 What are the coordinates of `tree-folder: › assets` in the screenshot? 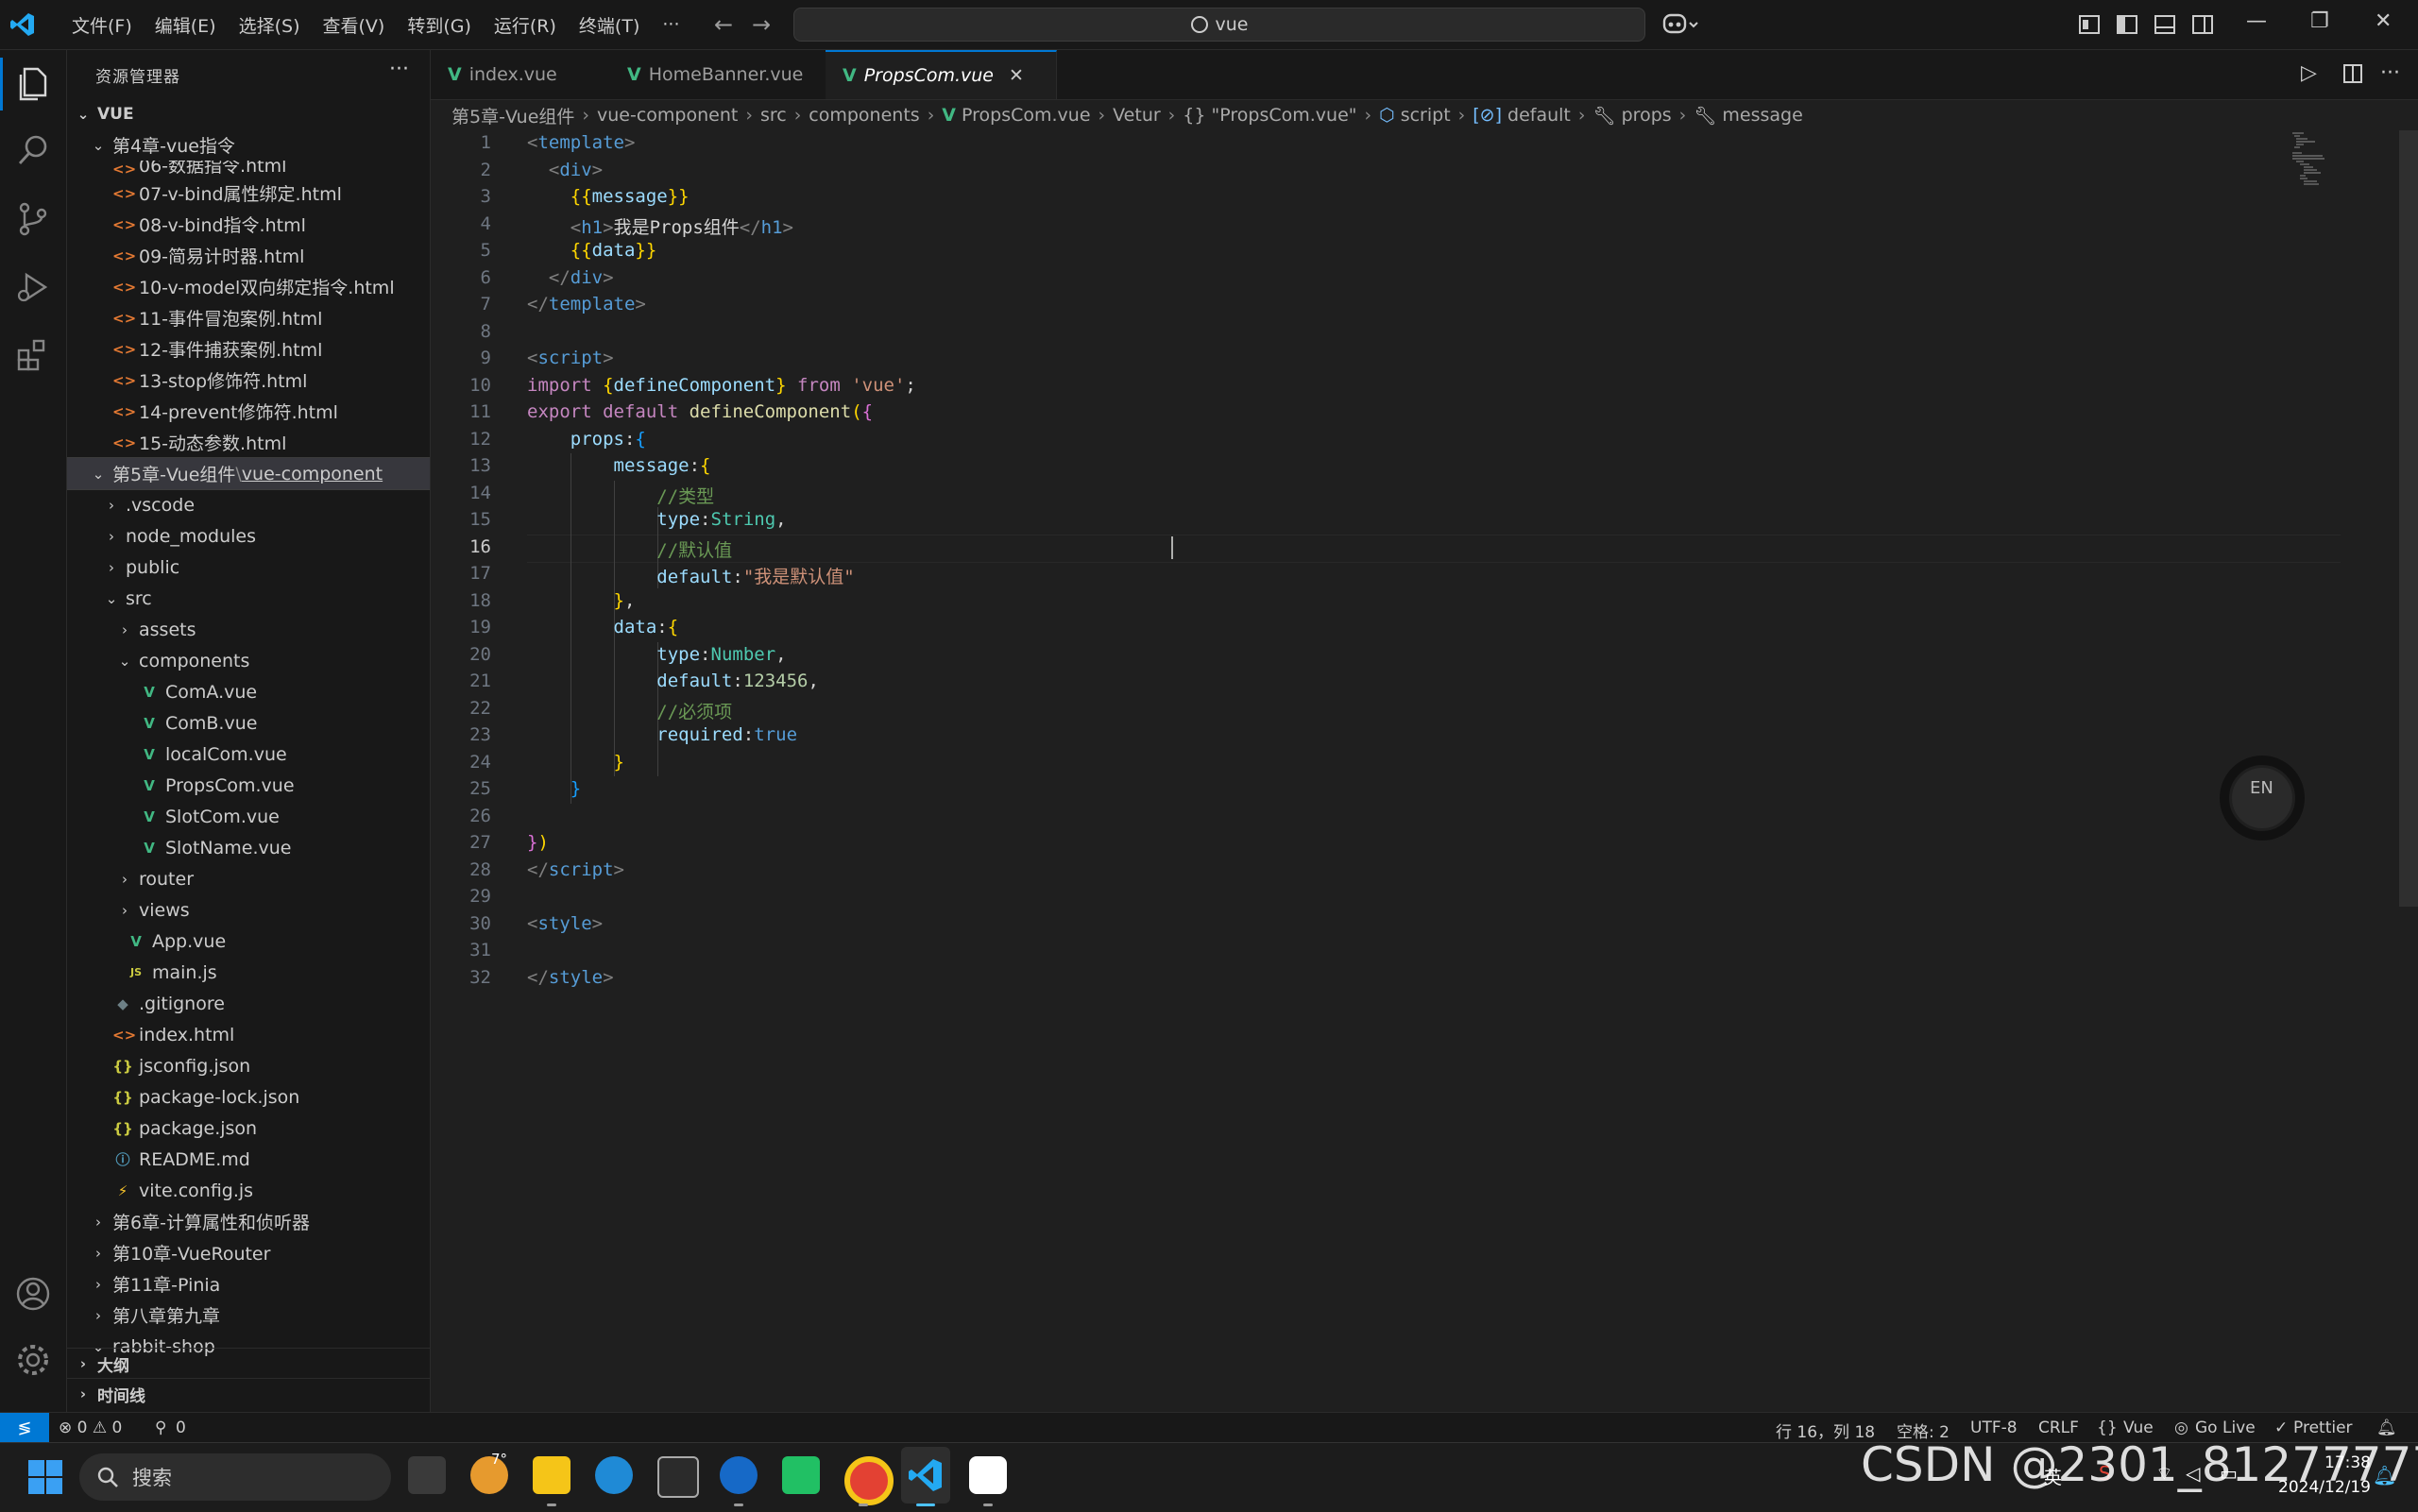 It's located at (249, 629).